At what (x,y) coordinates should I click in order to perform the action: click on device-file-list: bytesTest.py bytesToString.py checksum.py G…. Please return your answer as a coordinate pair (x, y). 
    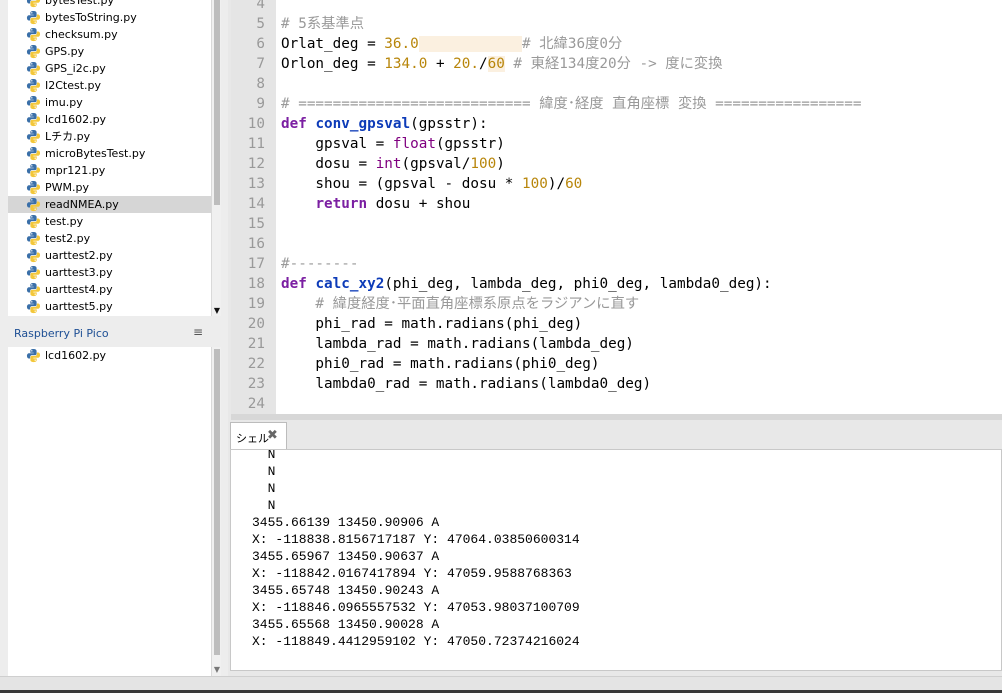
    Looking at the image, I should click on (109, 158).